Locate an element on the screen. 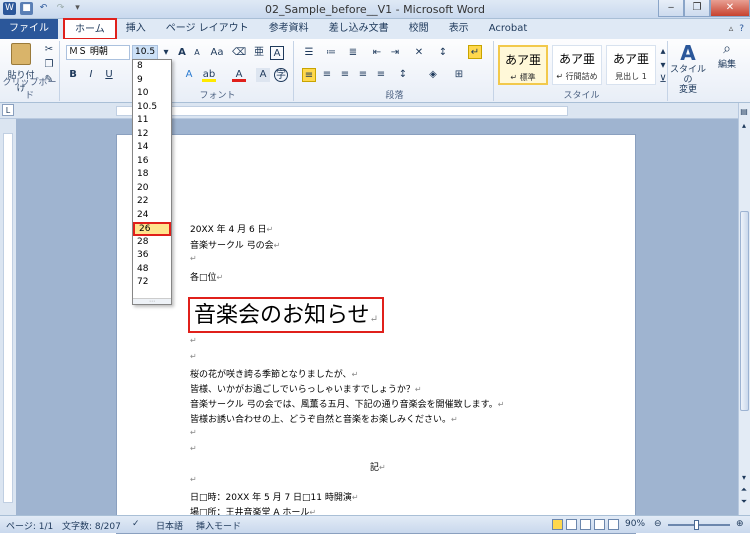  clear-format-icon: ⌫ is located at coordinates (239, 53).